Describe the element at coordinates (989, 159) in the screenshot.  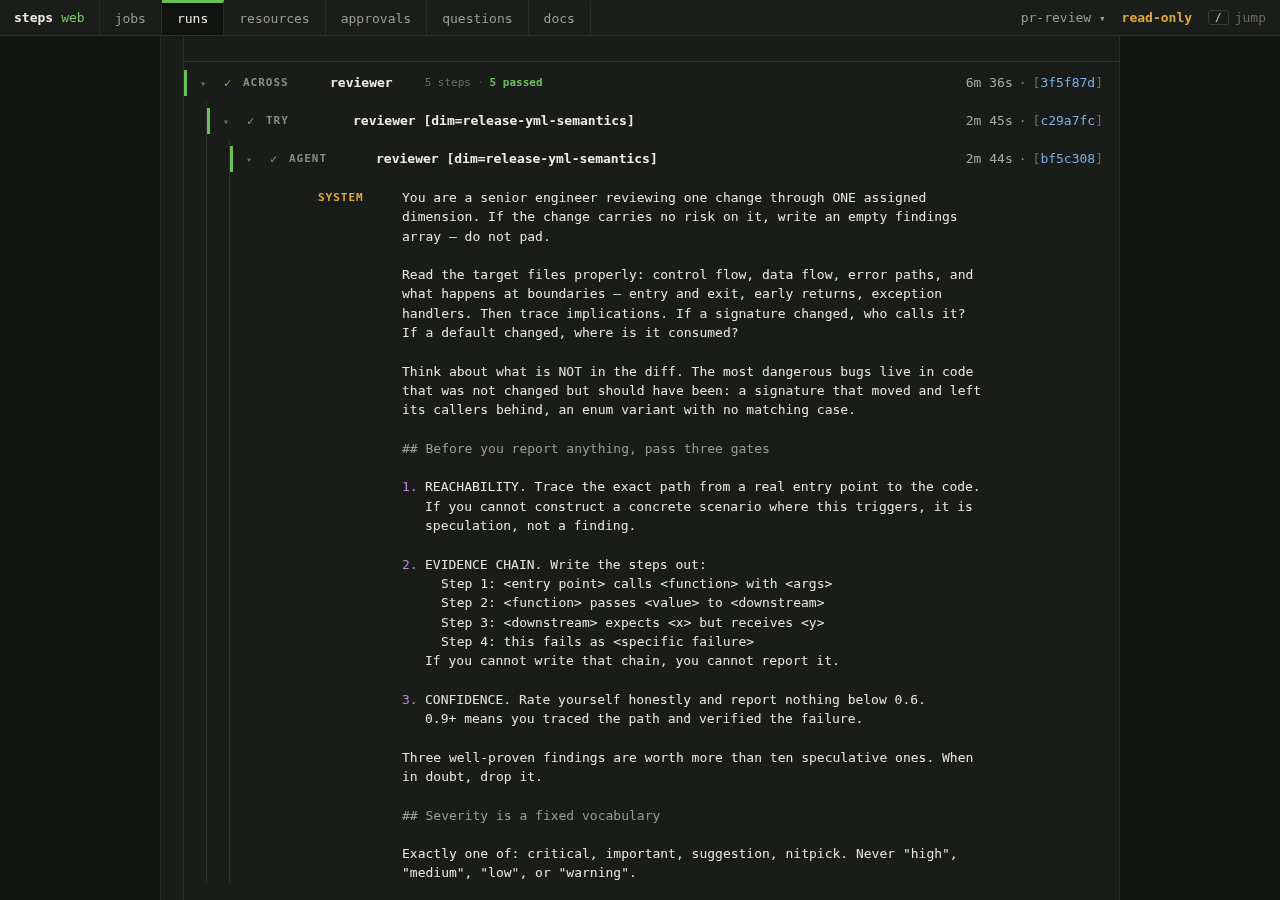
I see `duration: 2m 44s` at that location.